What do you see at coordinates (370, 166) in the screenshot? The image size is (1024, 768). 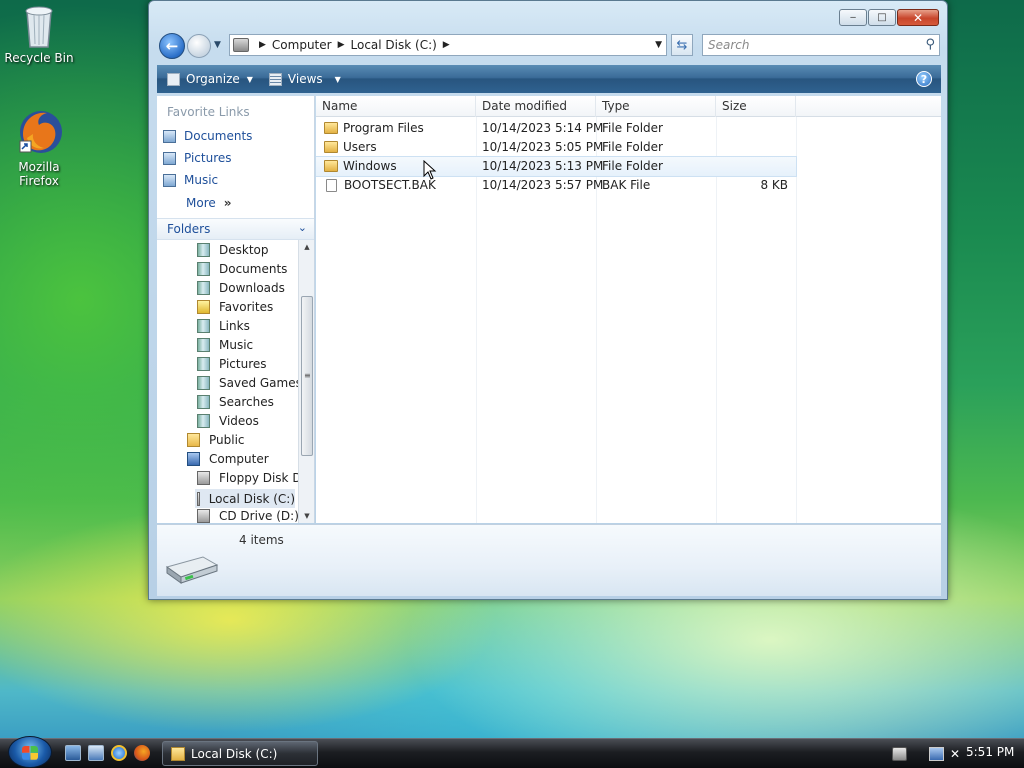 I see `file-name: Windows` at bounding box center [370, 166].